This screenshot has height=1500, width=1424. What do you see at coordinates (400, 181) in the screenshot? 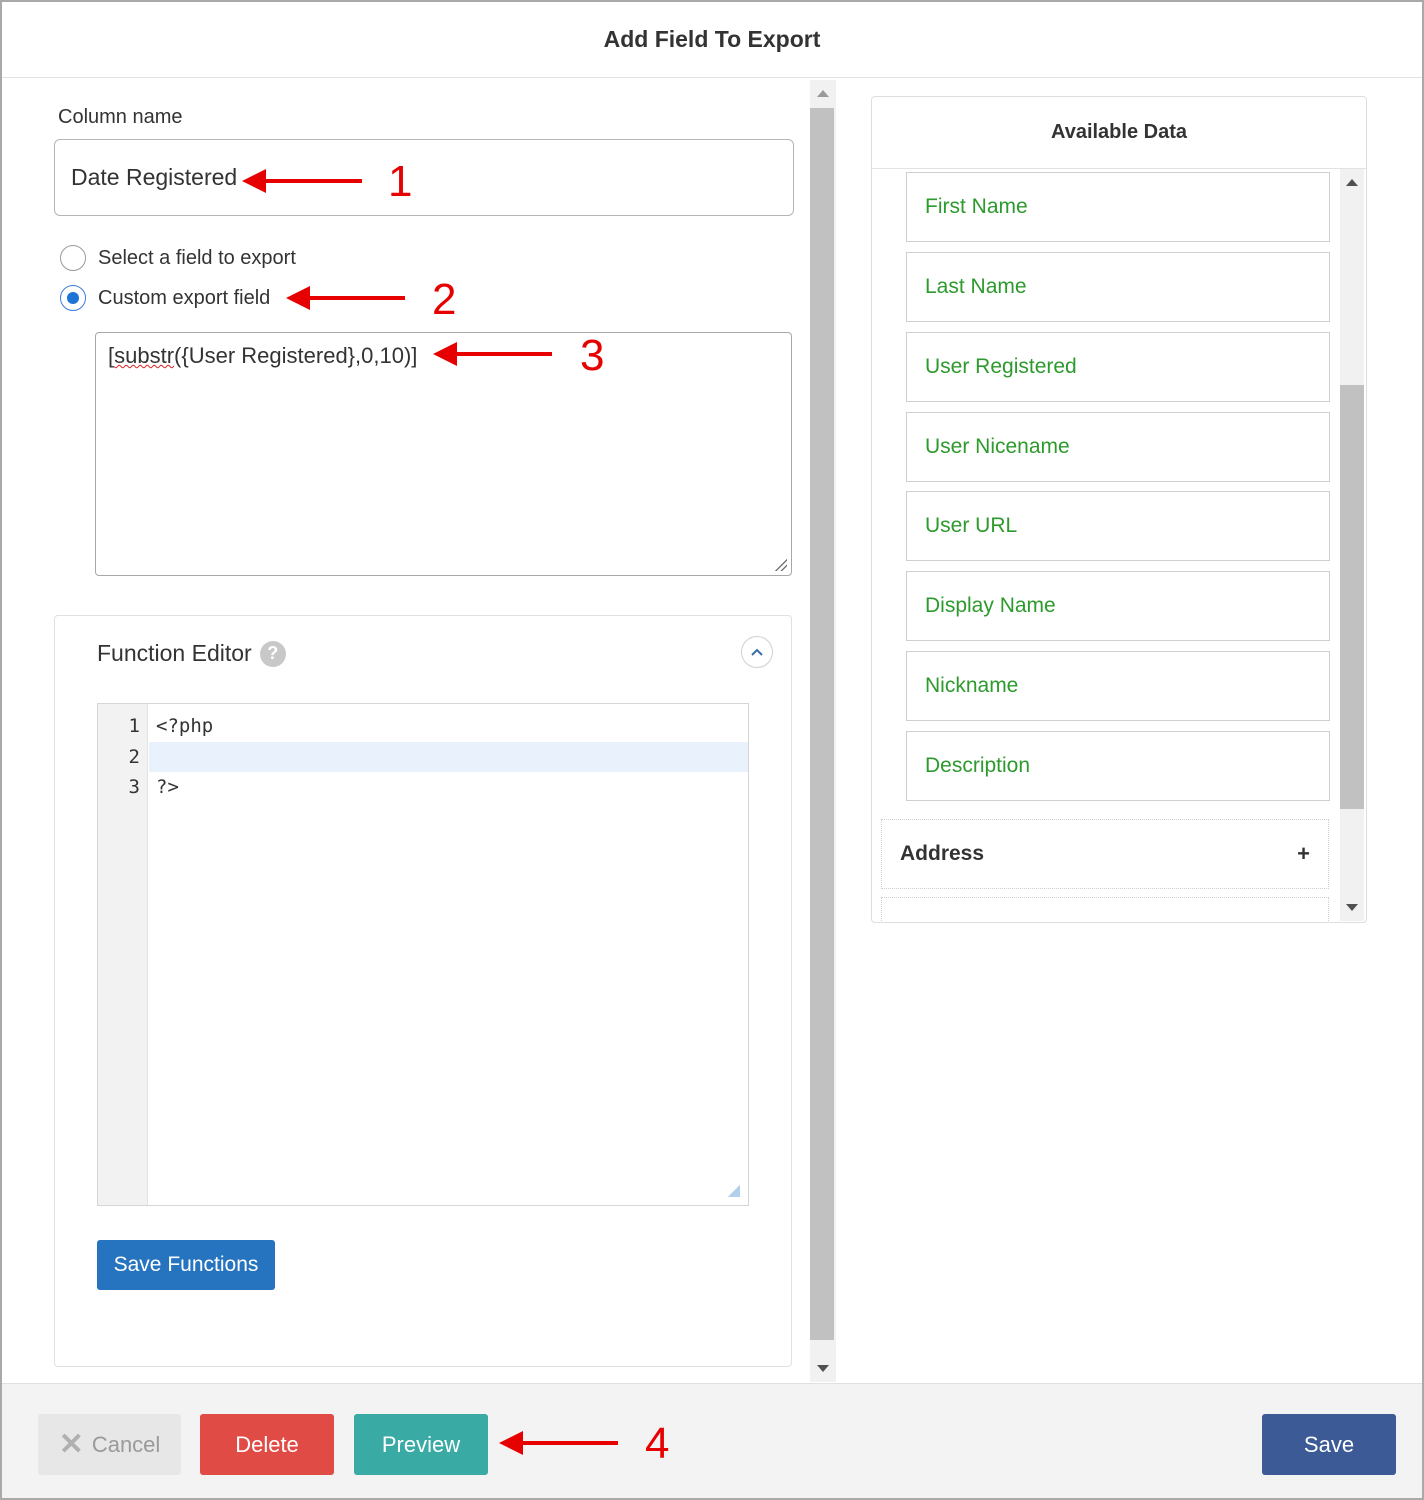
I see `annotation-number-1: 1` at bounding box center [400, 181].